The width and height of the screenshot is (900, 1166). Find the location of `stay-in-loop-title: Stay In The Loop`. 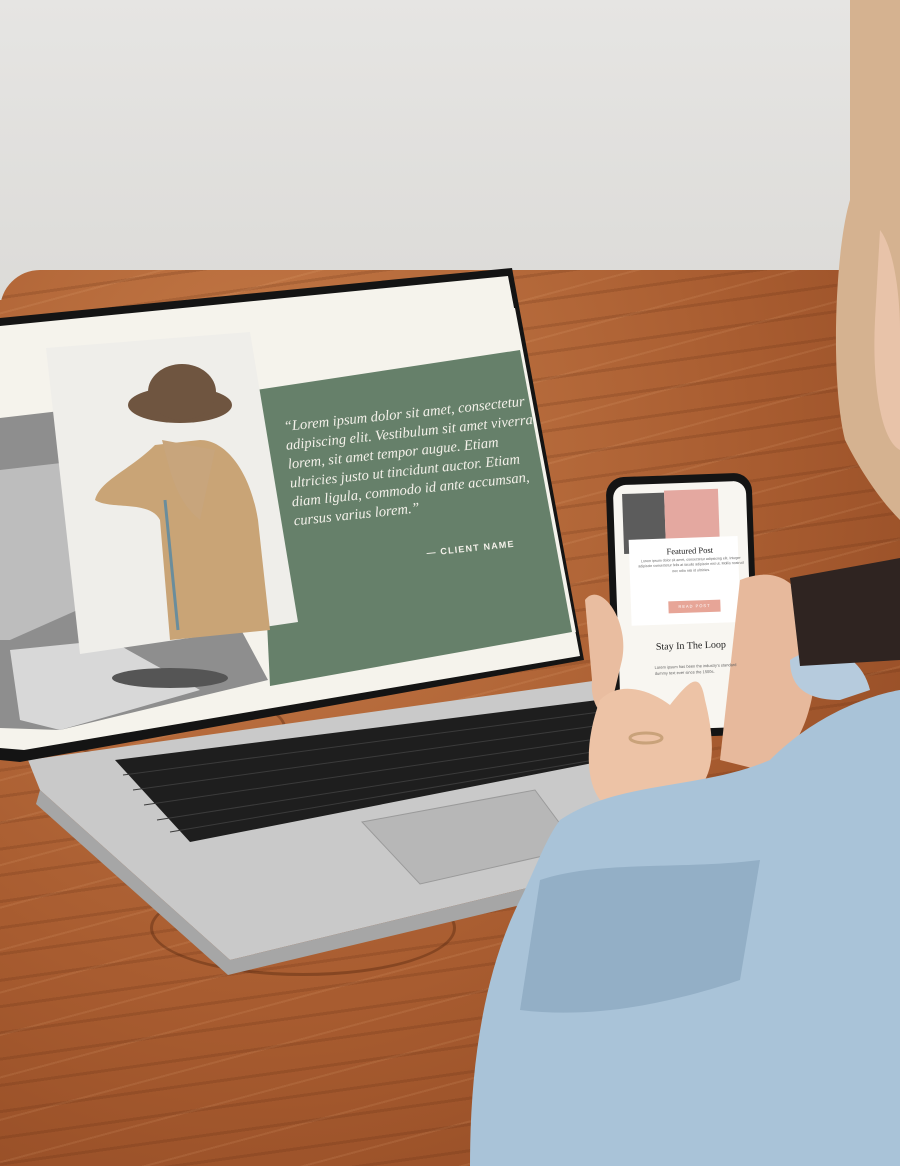

stay-in-loop-title: Stay In The Loop is located at coordinates (691, 646).